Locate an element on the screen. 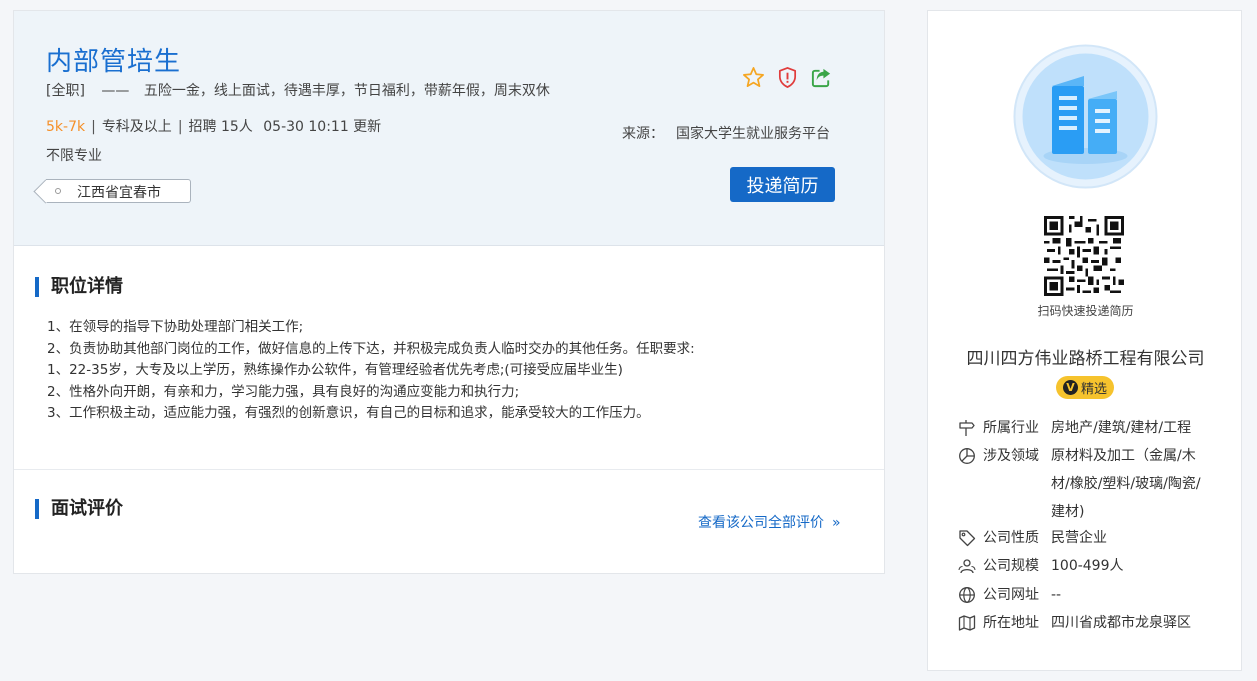  star-icon is located at coordinates (753, 77).